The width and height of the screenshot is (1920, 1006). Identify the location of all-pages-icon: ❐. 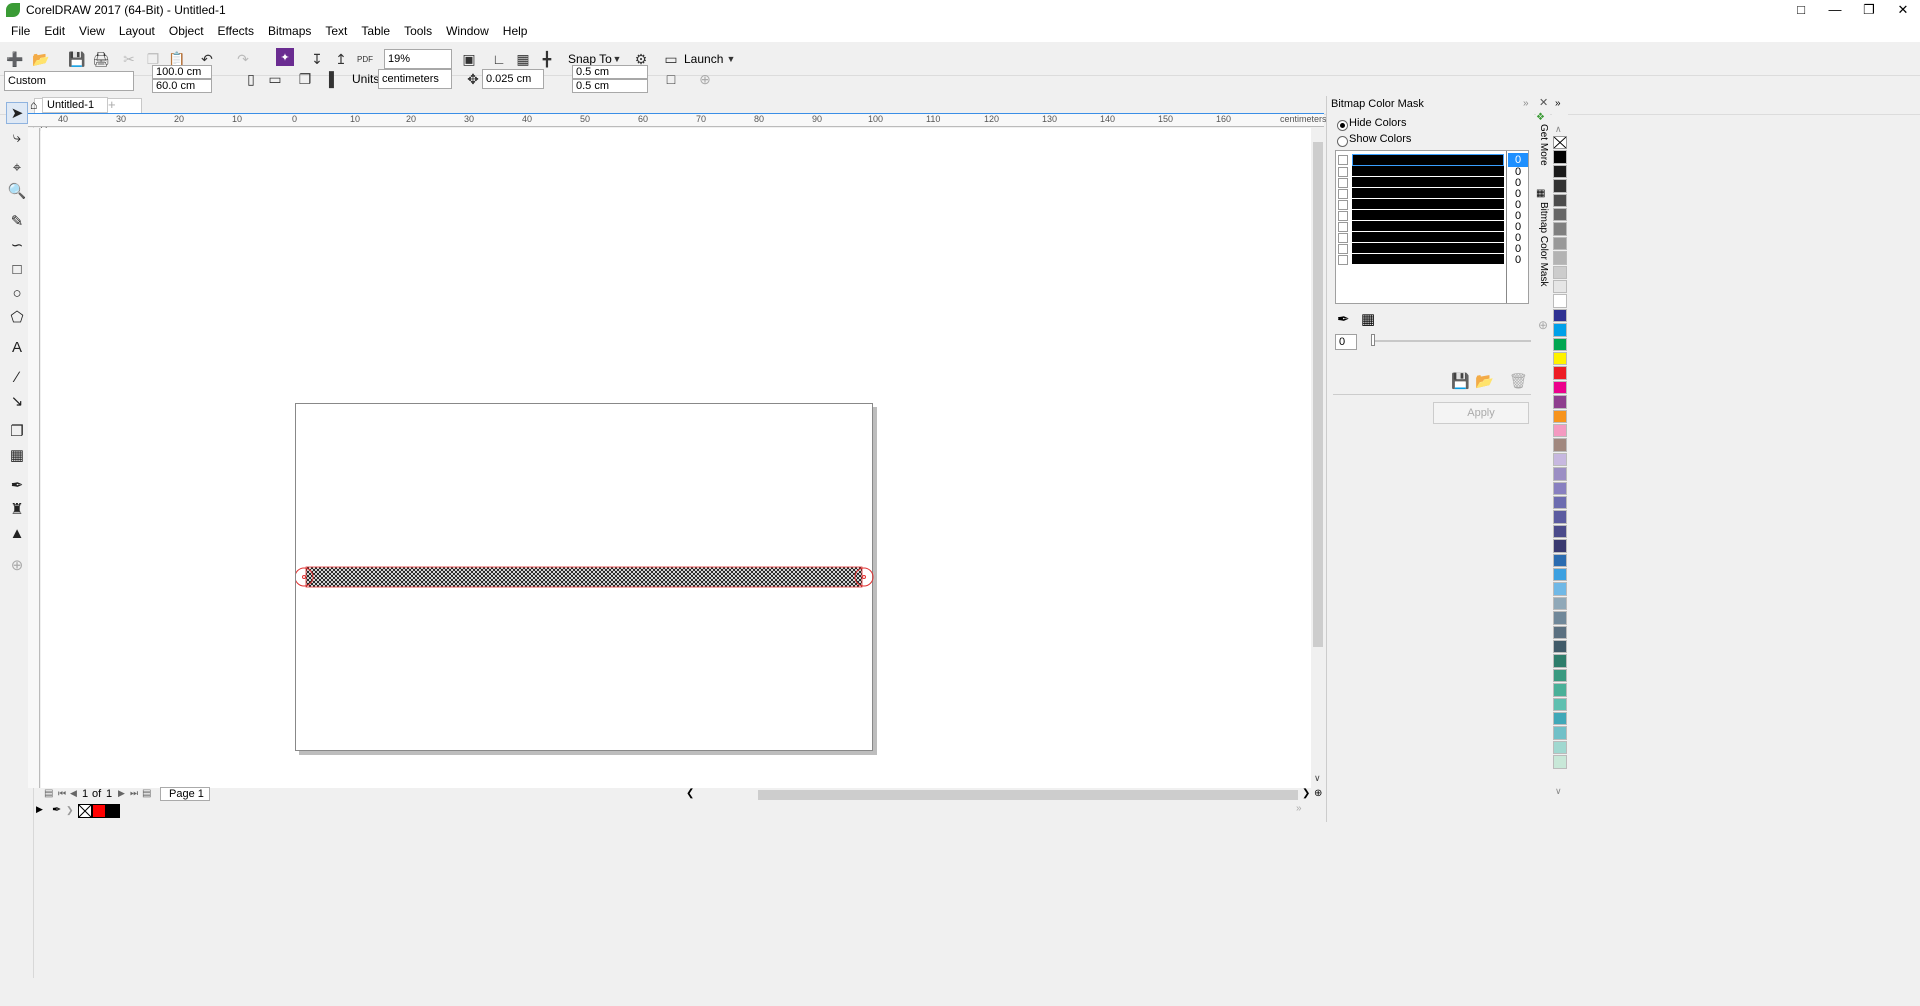
(305, 79).